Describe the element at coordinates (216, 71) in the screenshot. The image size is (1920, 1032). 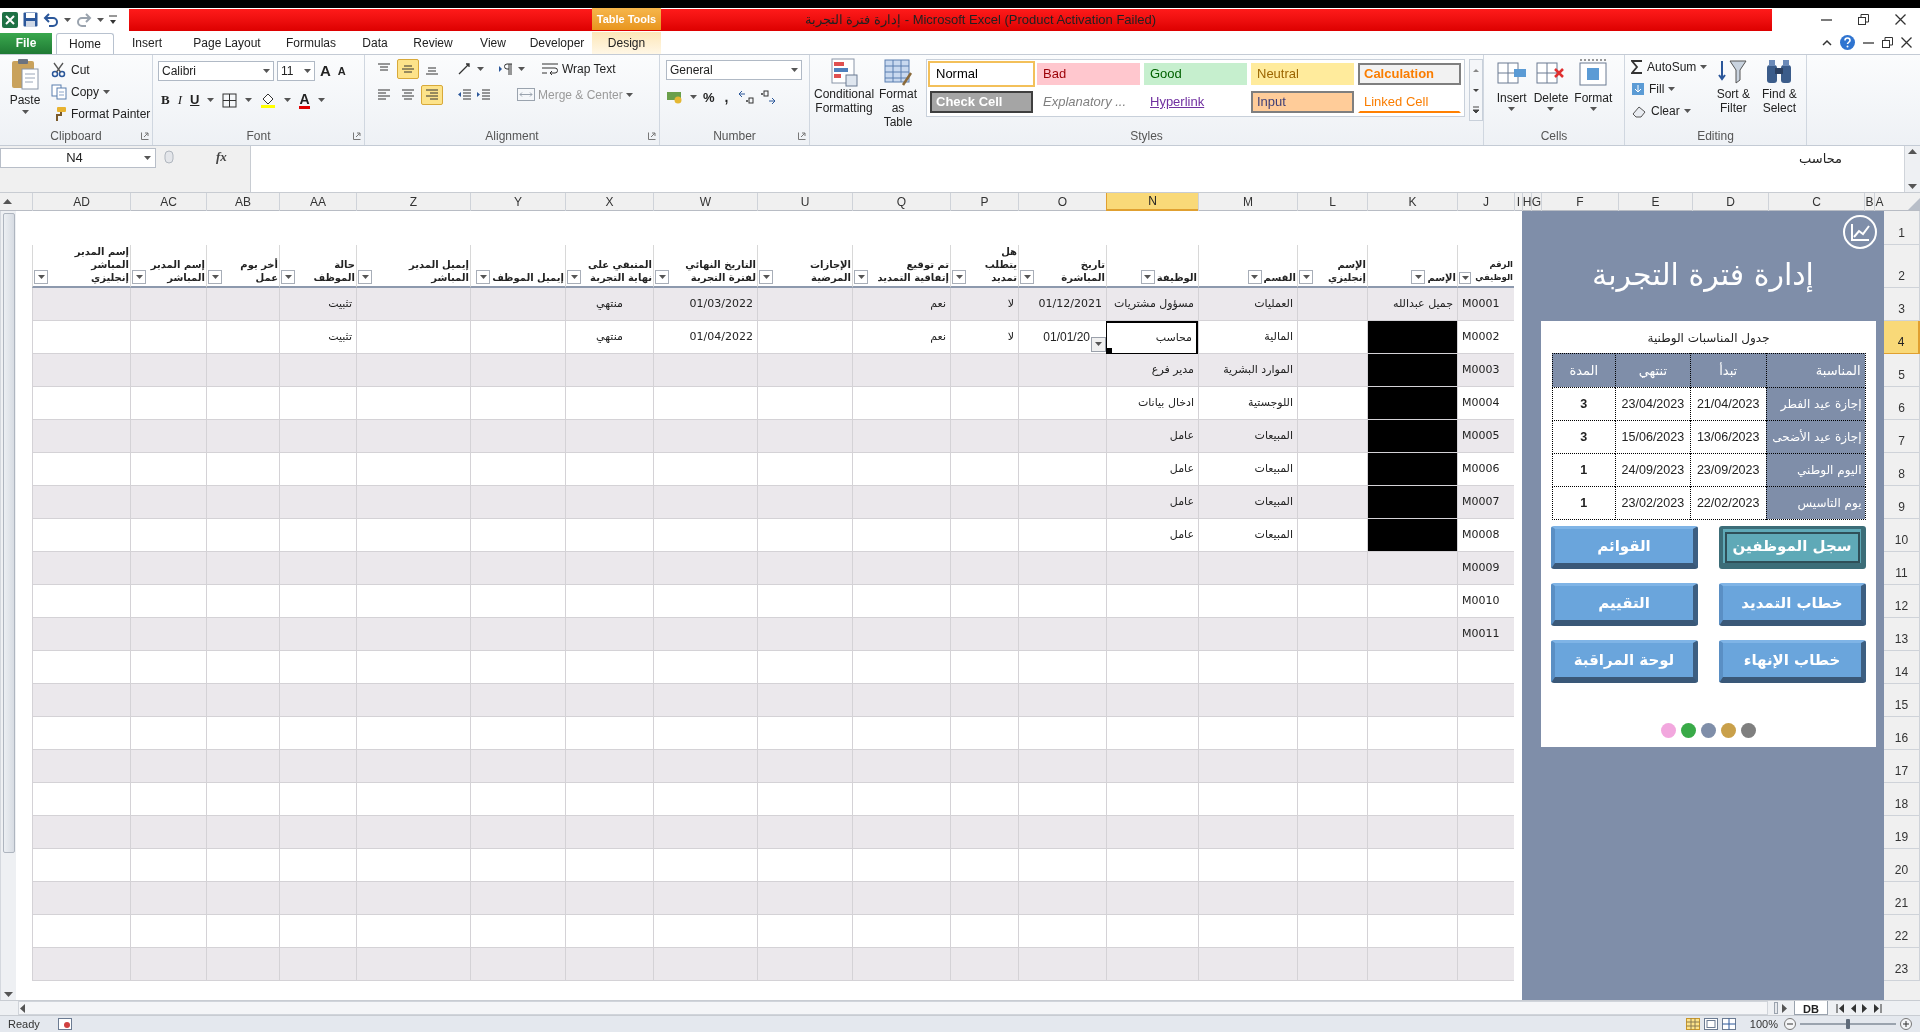
I see `font-name-field: Calibri` at that location.